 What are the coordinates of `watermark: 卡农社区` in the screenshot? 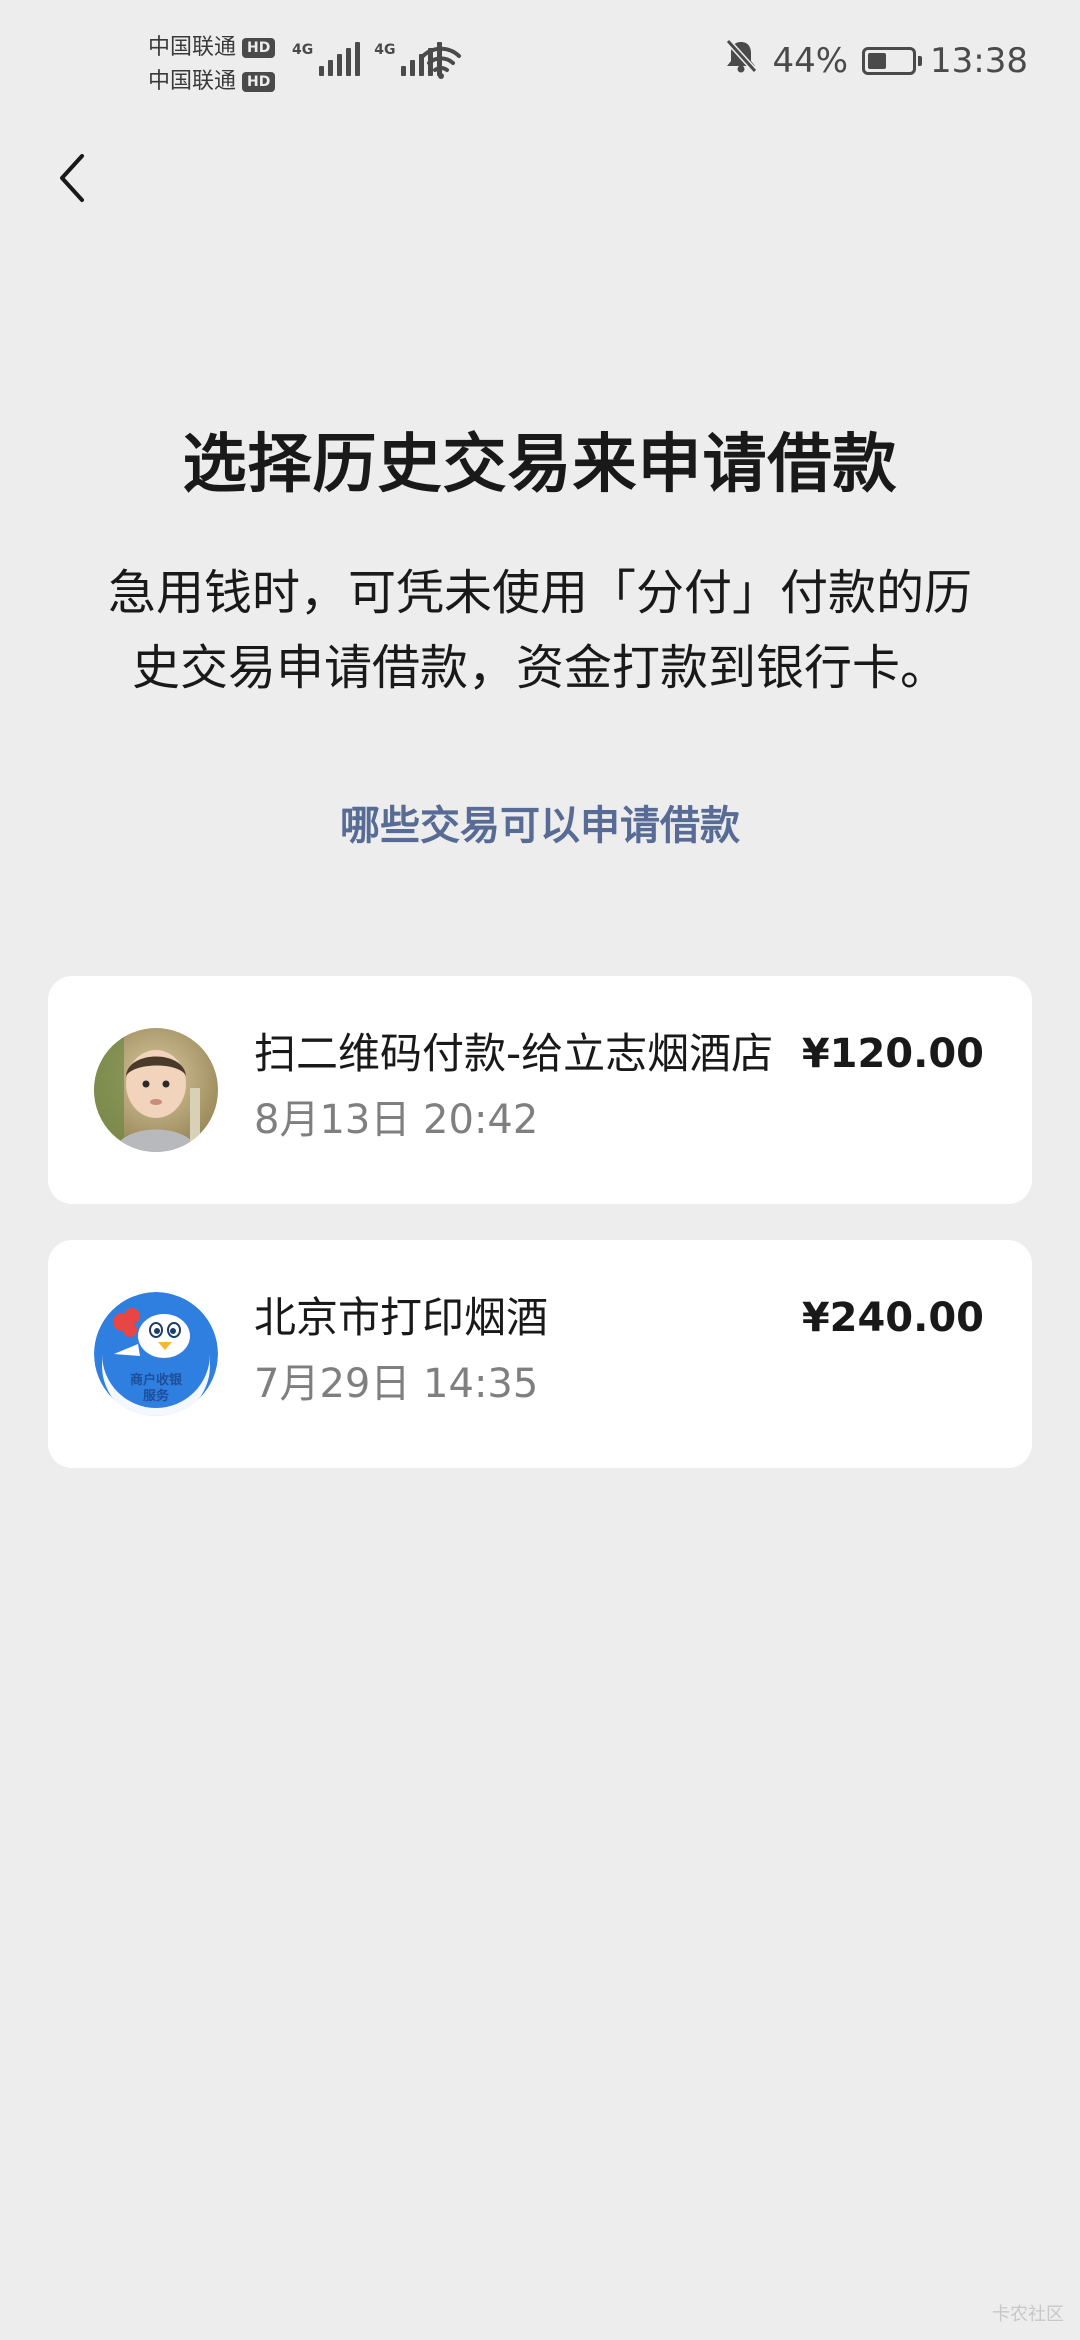 It's located at (1028, 2314).